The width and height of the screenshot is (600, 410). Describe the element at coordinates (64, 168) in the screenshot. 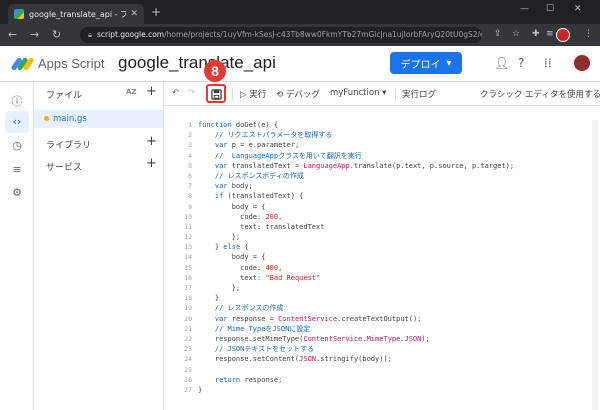

I see `services-heading: サービス` at that location.